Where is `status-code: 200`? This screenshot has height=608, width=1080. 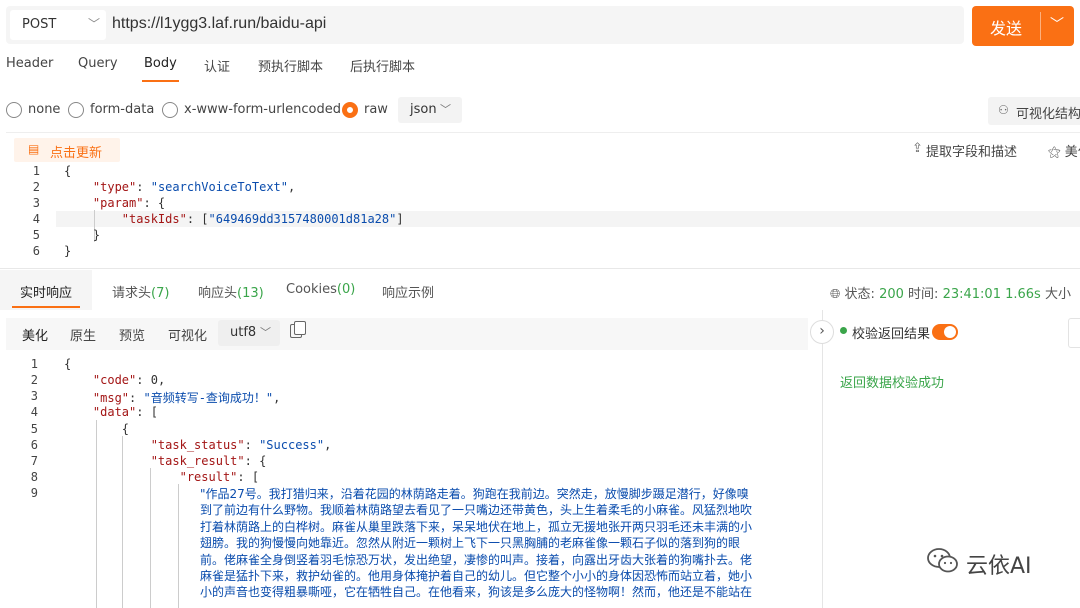
status-code: 200 is located at coordinates (891, 294).